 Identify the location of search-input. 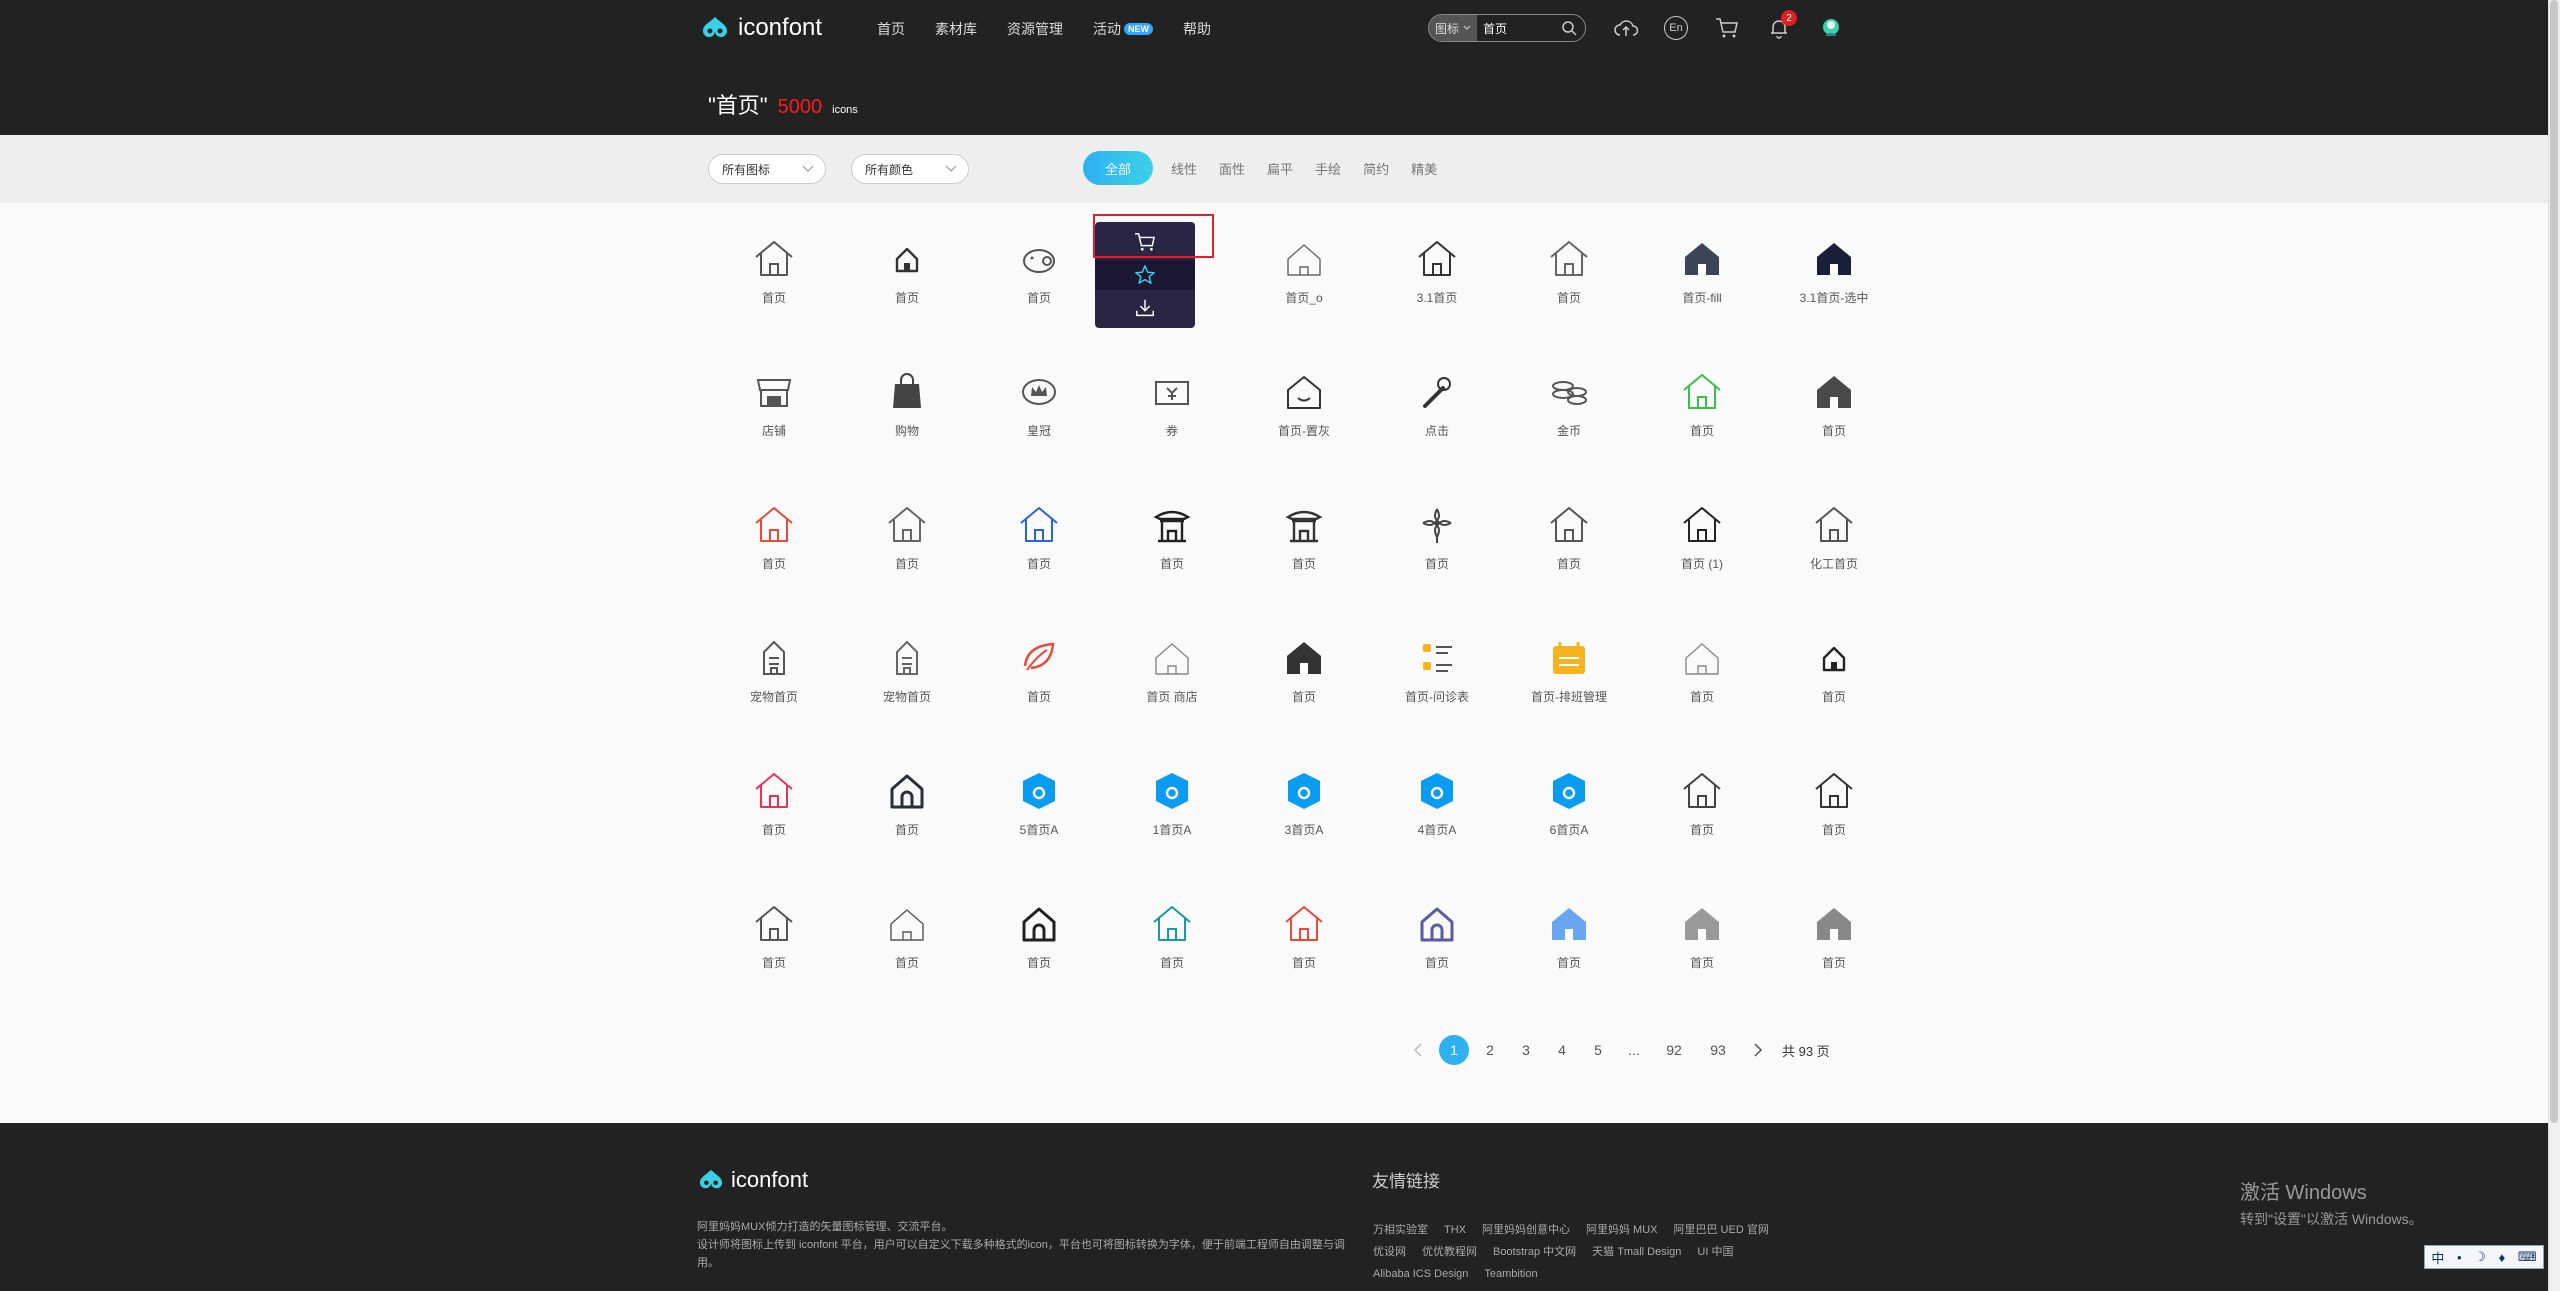
(1518, 28).